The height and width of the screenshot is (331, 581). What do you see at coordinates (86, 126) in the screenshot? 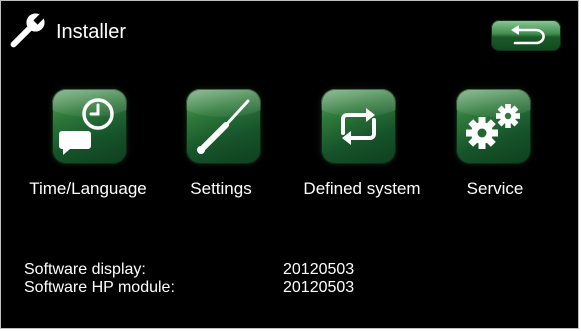
I see `clock-speech-bubble-icon` at bounding box center [86, 126].